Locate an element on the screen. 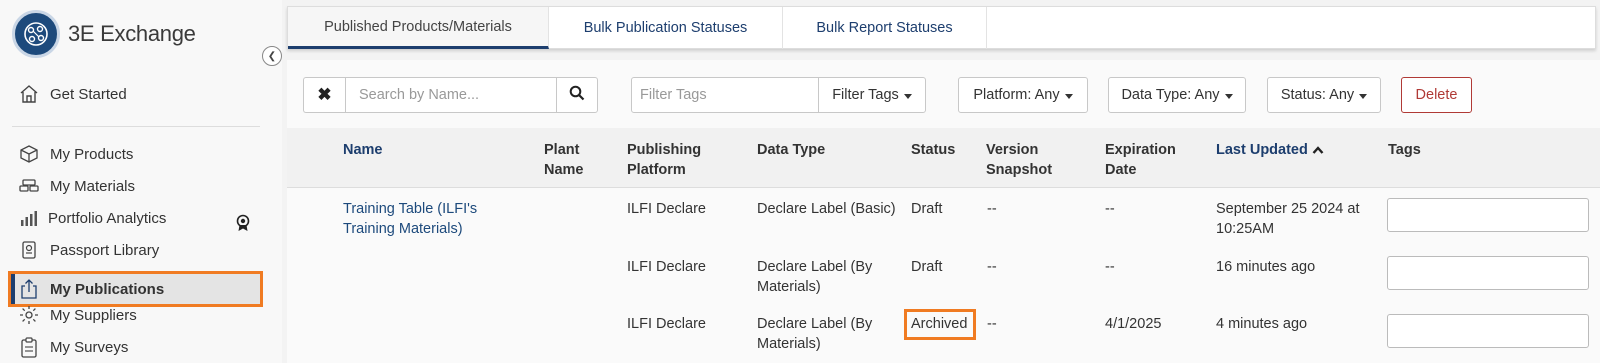 The image size is (1600, 363). chevron-left-icon: ❮ is located at coordinates (272, 56).